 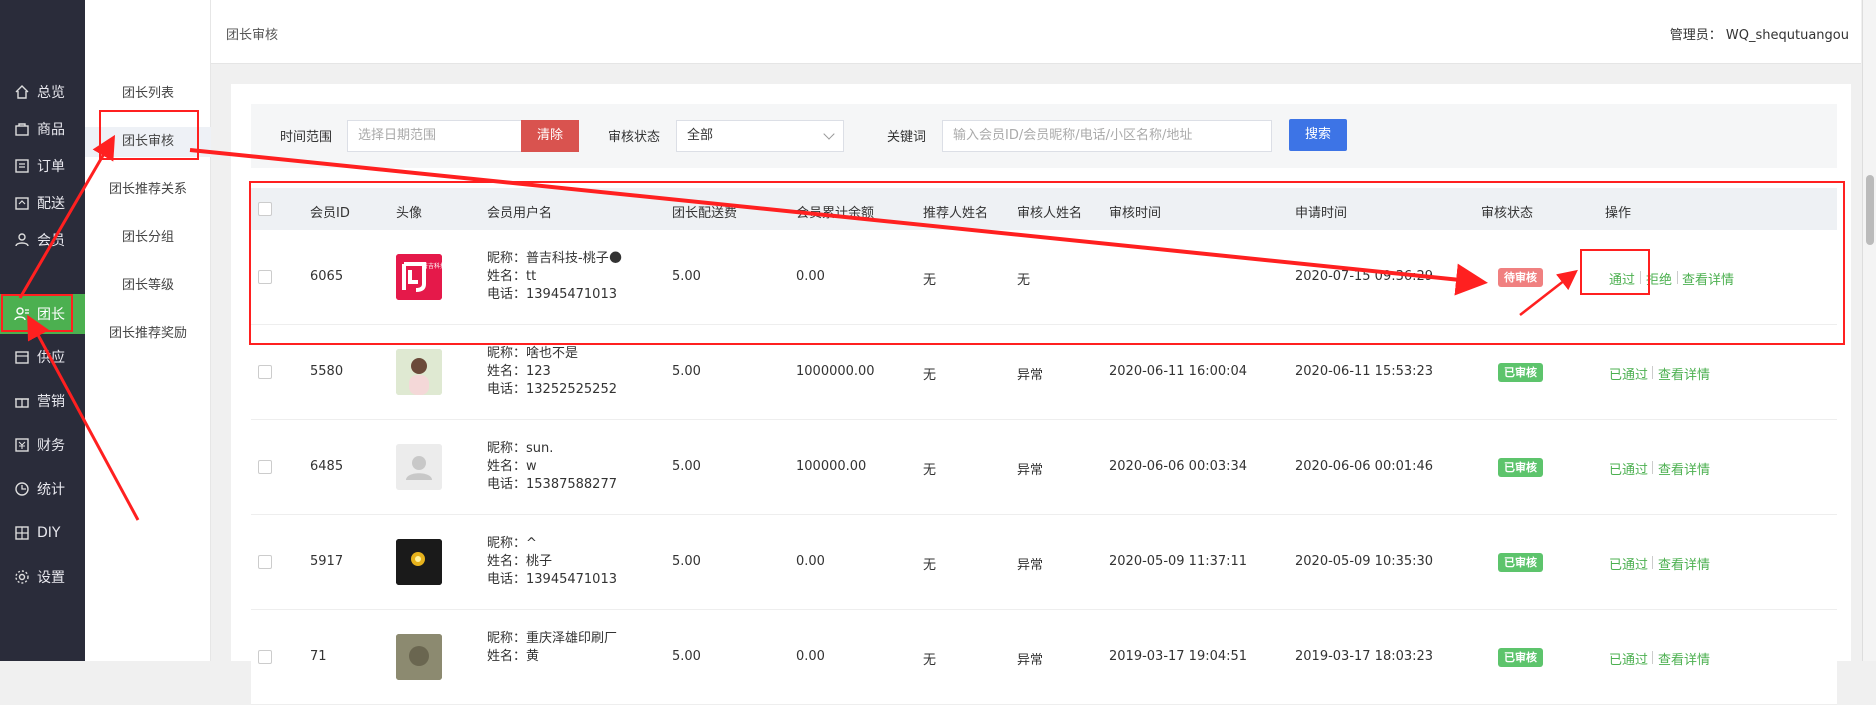 What do you see at coordinates (1364, 561) in the screenshot?
I see `apply-time: 2020-05-09 10:35:30` at bounding box center [1364, 561].